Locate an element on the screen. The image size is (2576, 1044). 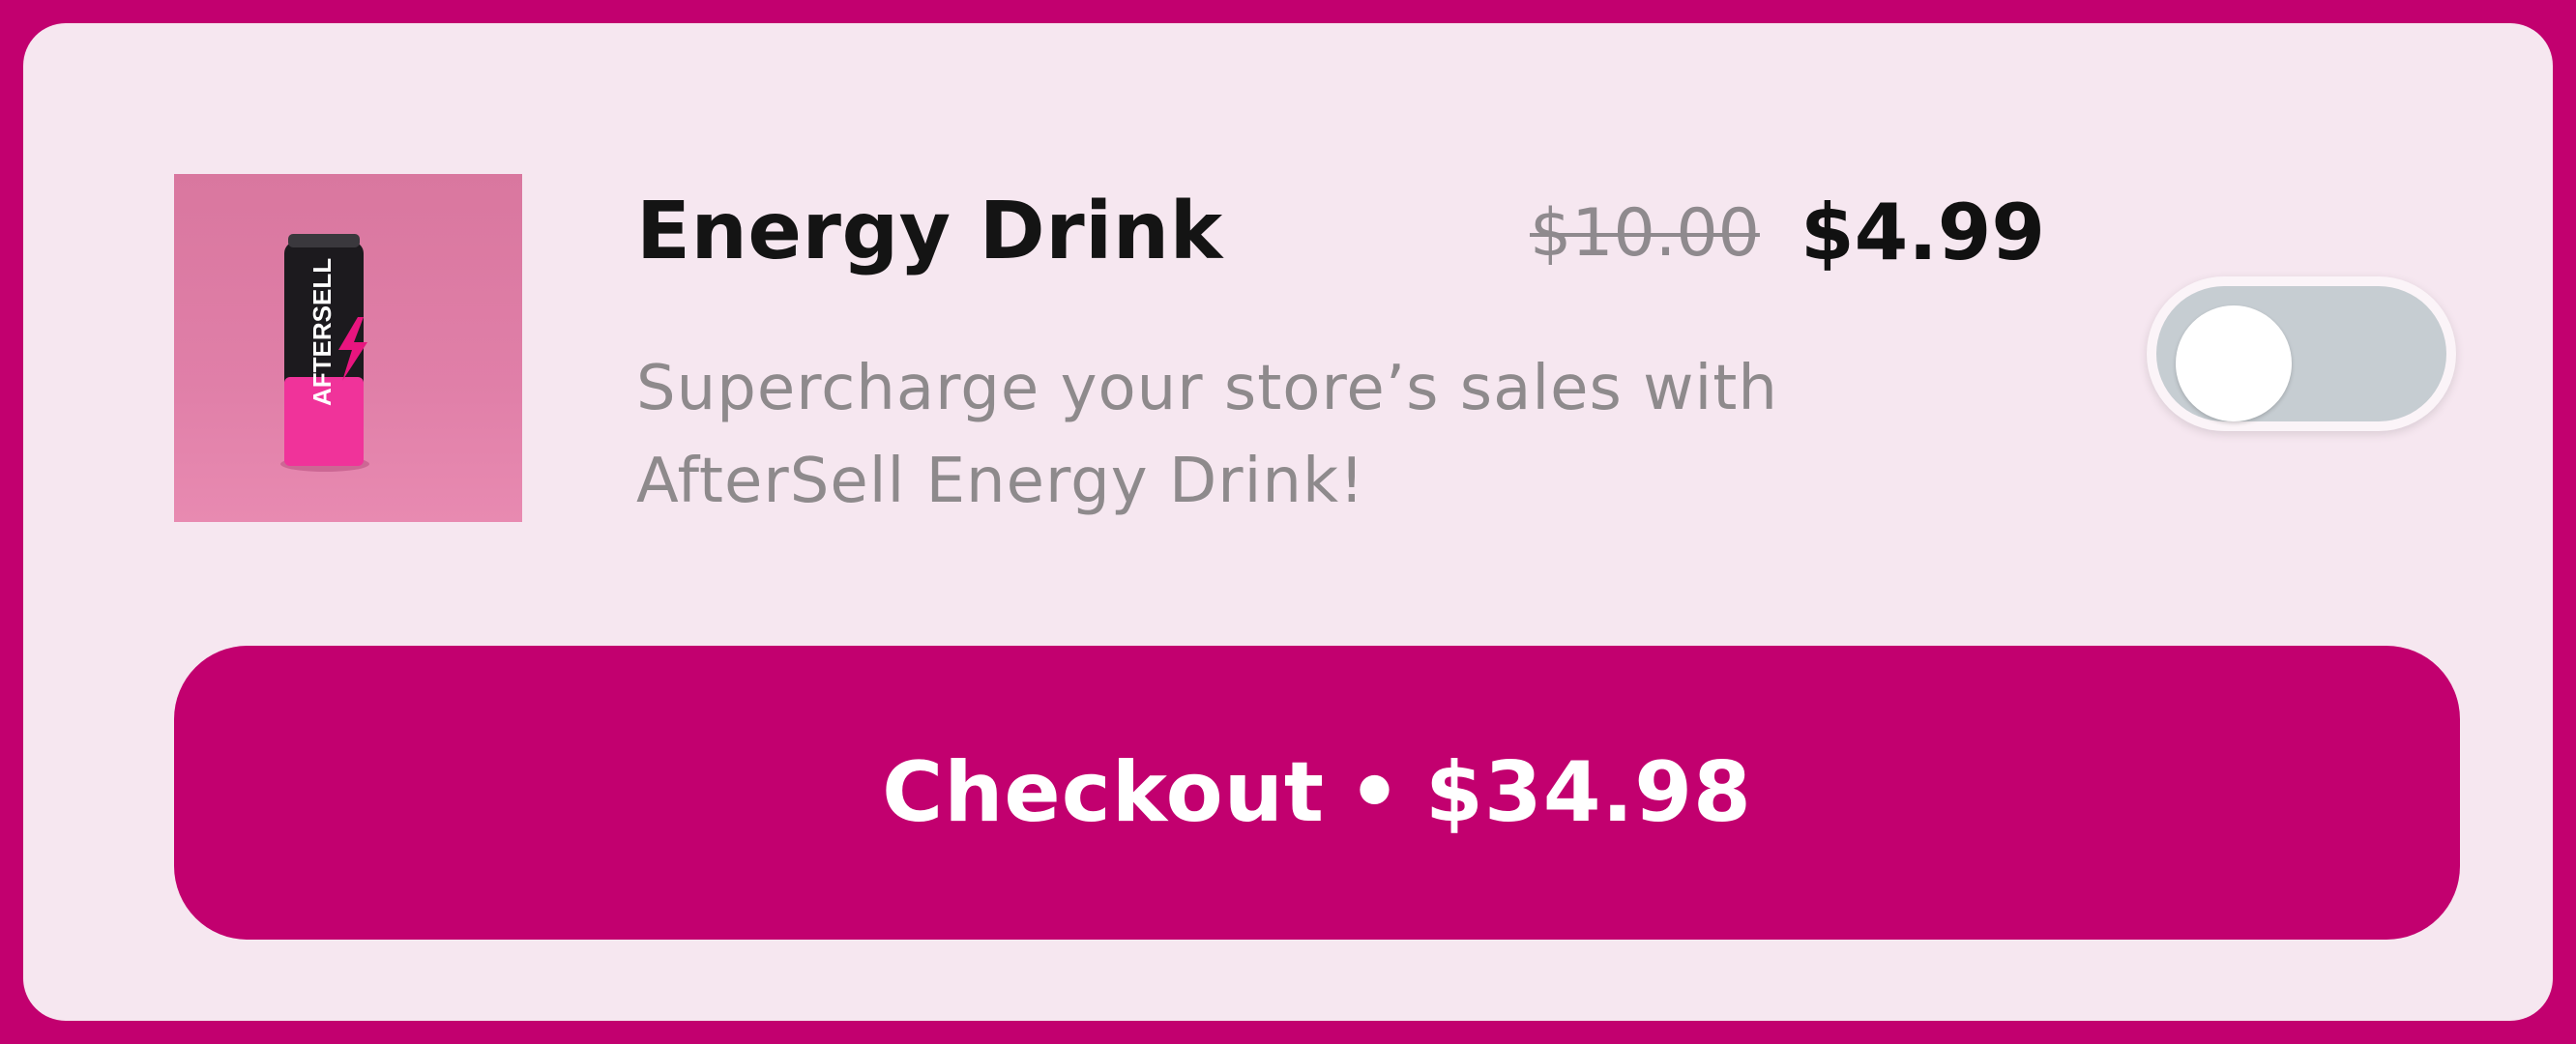
original-price: $10.00 is located at coordinates (1645, 233).